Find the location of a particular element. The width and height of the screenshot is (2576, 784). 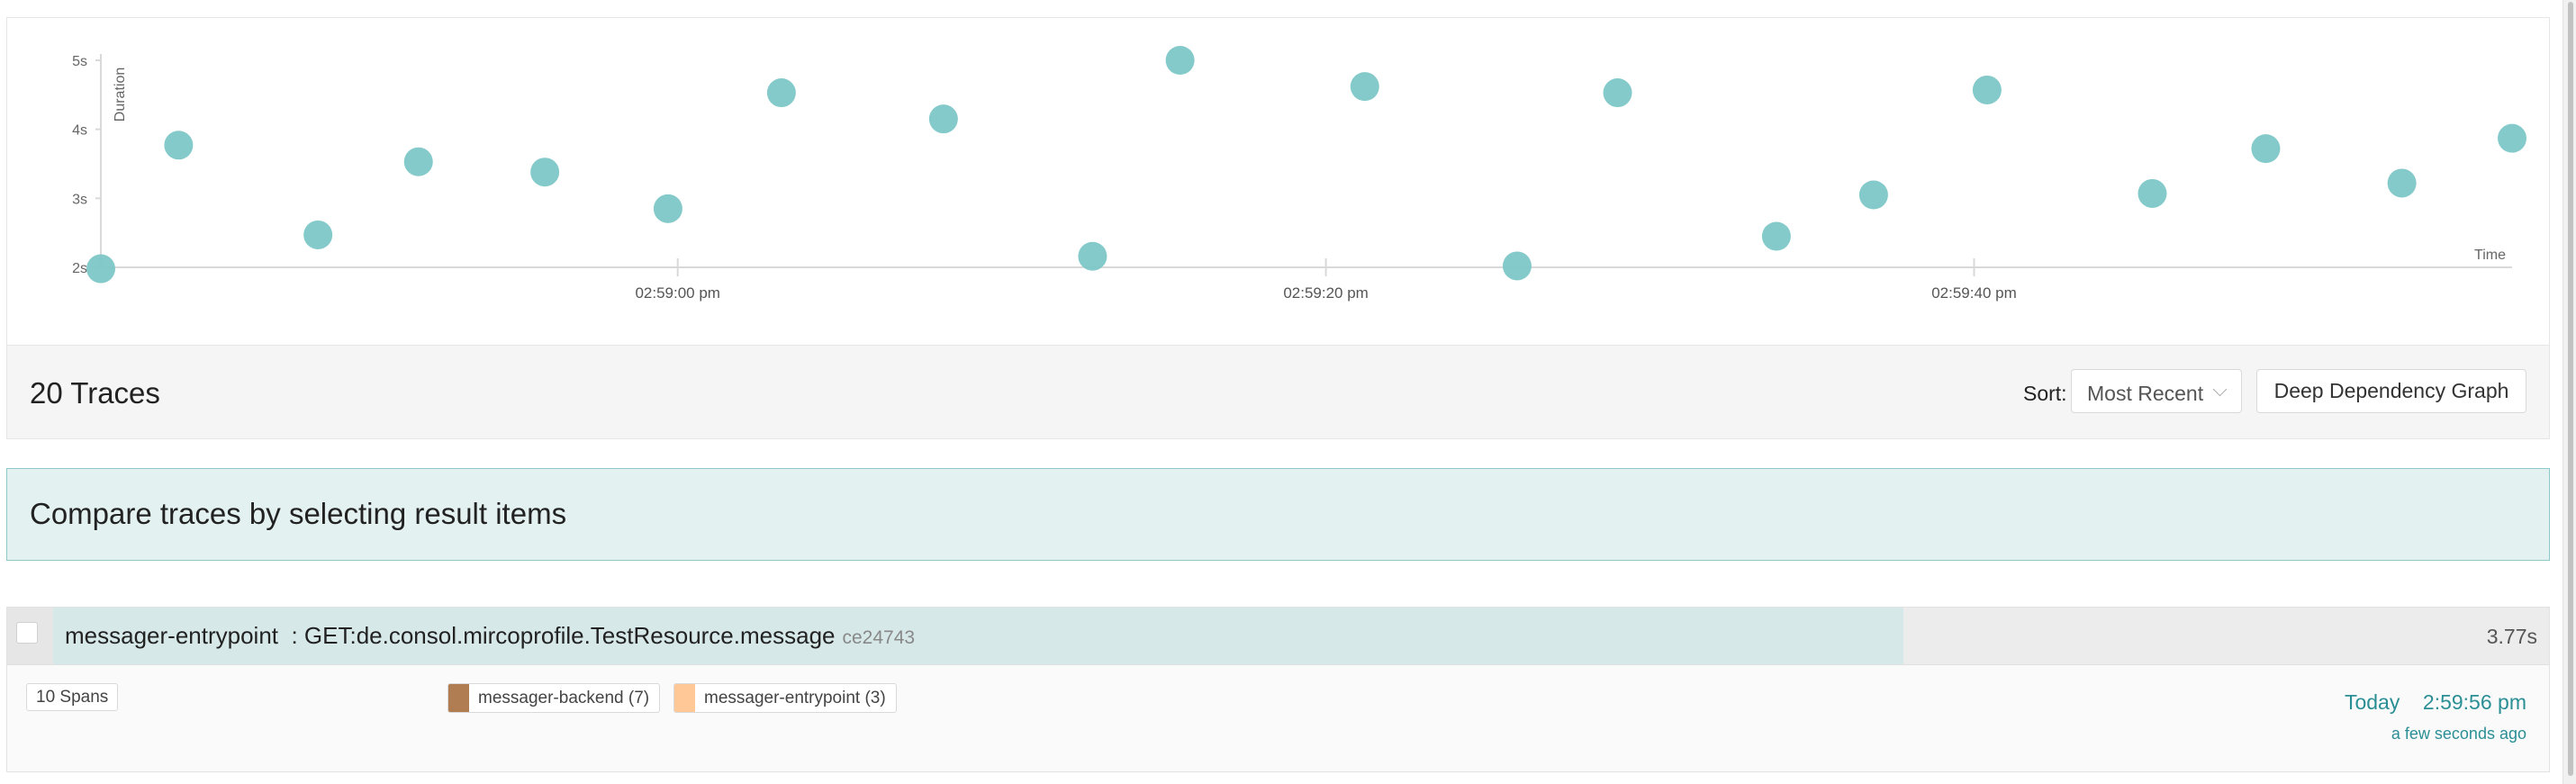

trace-time: 2:59:56 pm is located at coordinates (2474, 702).